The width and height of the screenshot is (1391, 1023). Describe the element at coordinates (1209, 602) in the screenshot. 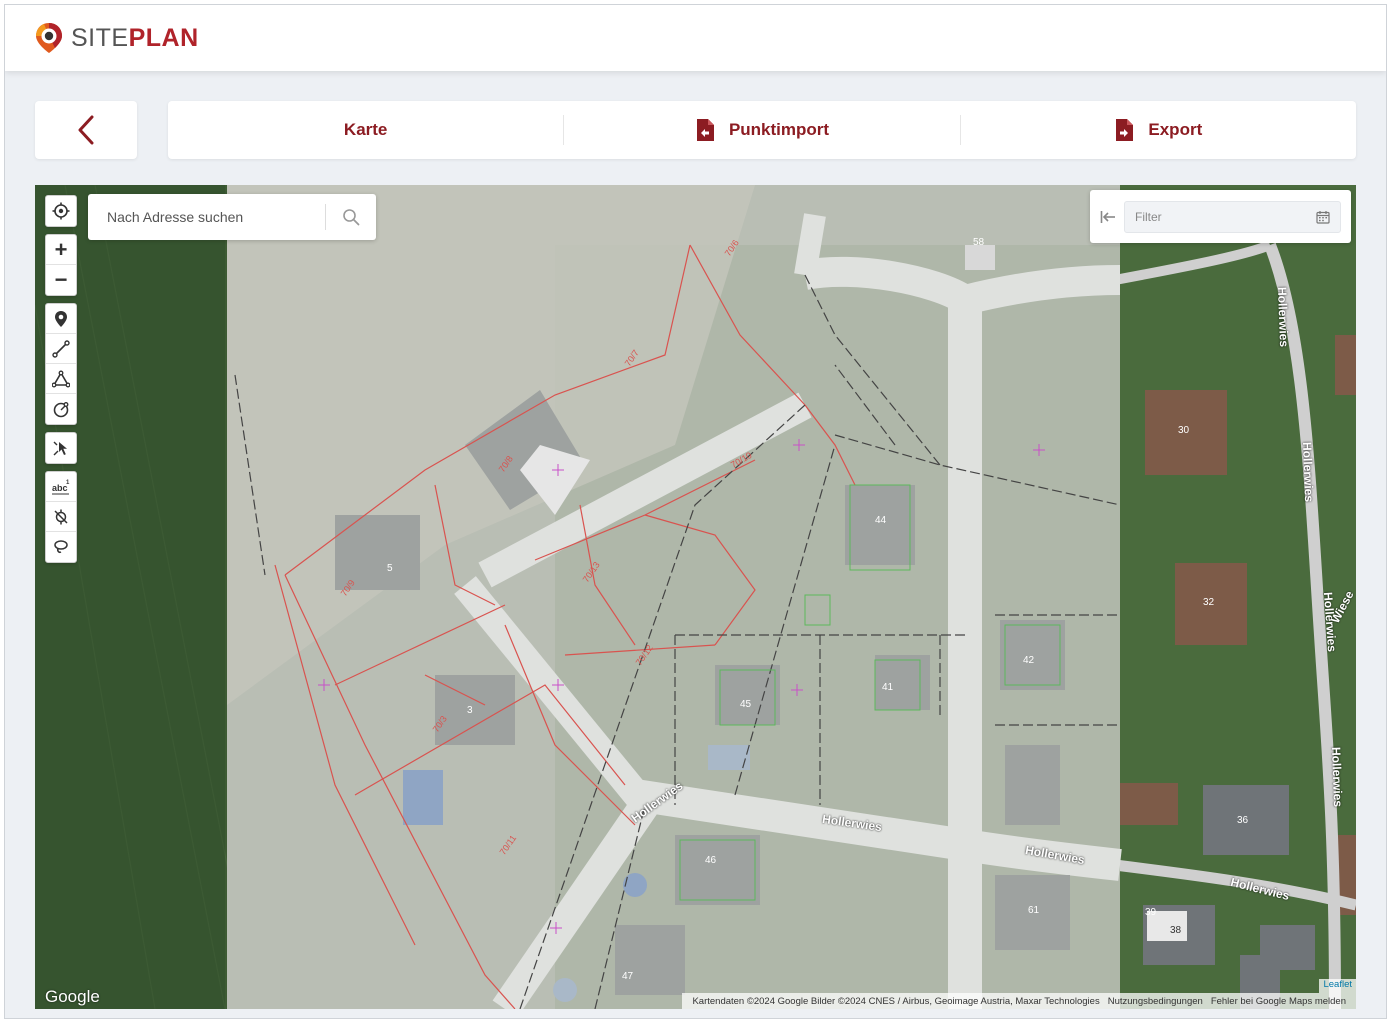

I see `house-number: 32` at that location.